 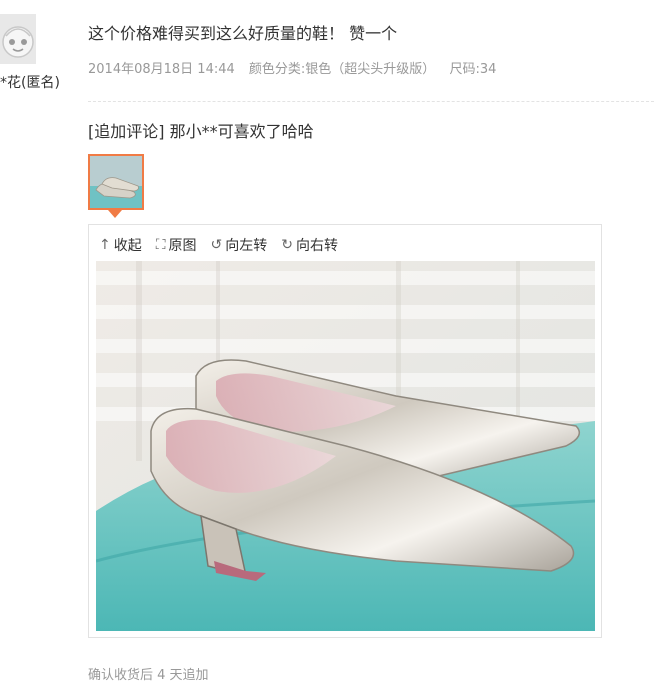 What do you see at coordinates (161, 69) in the screenshot?
I see `review-date: 2014年08月18日 14:44` at bounding box center [161, 69].